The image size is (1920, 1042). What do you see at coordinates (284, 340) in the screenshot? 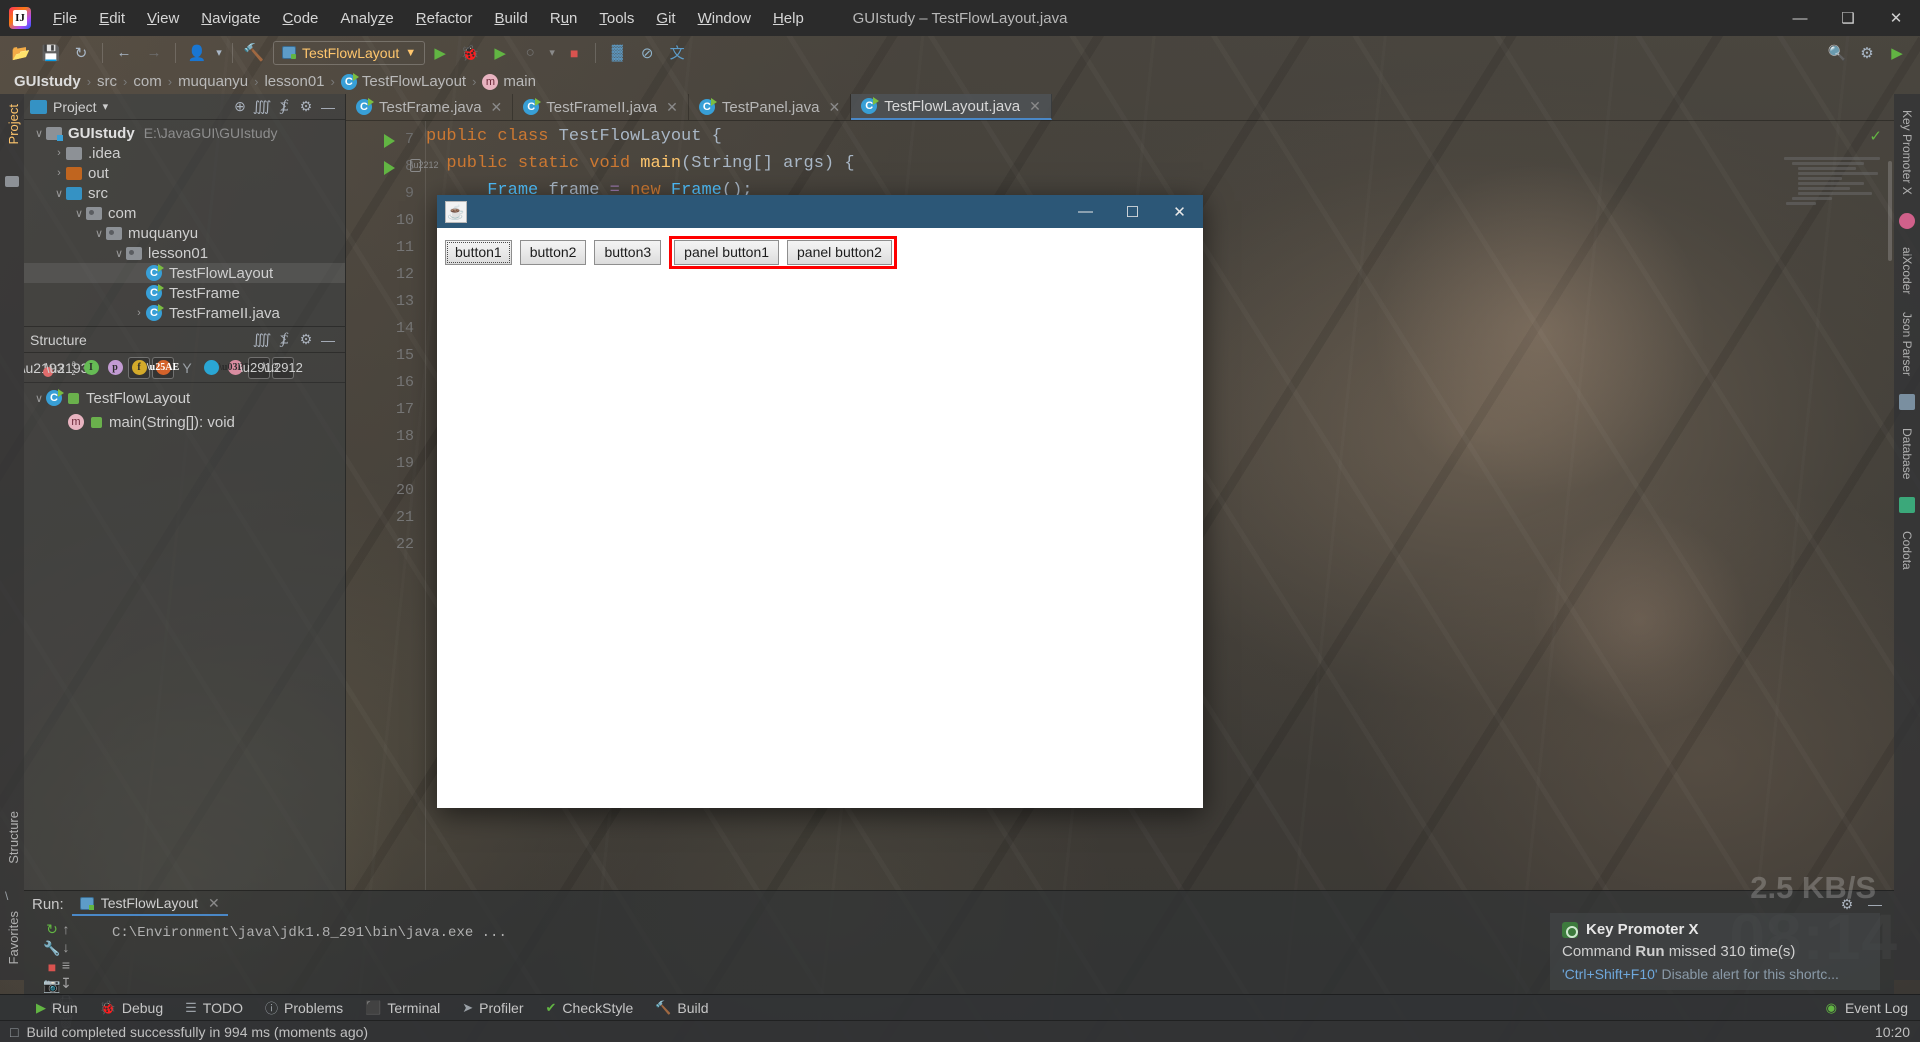
I see `structure-collapse-all-icon: ⨋` at bounding box center [284, 340].